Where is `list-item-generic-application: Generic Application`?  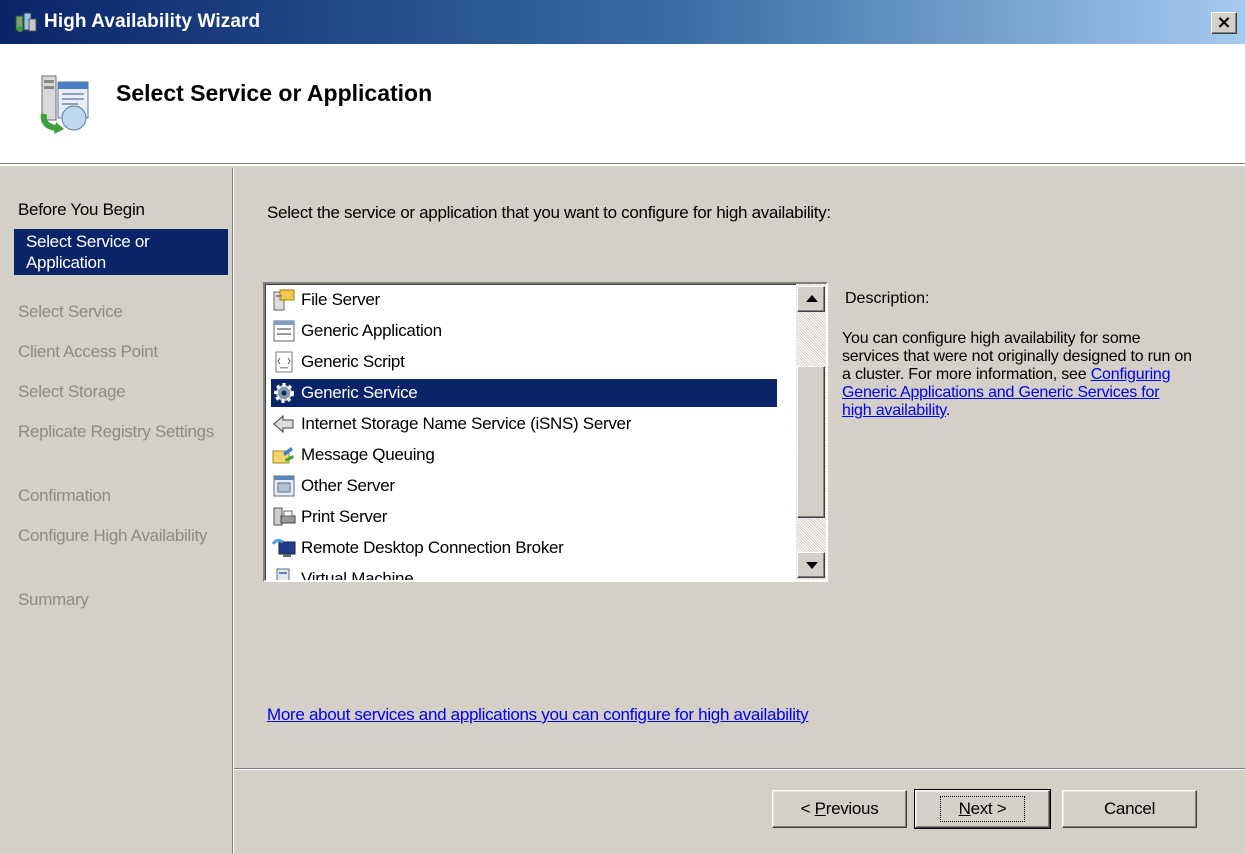
list-item-generic-application: Generic Application is located at coordinates (356, 331).